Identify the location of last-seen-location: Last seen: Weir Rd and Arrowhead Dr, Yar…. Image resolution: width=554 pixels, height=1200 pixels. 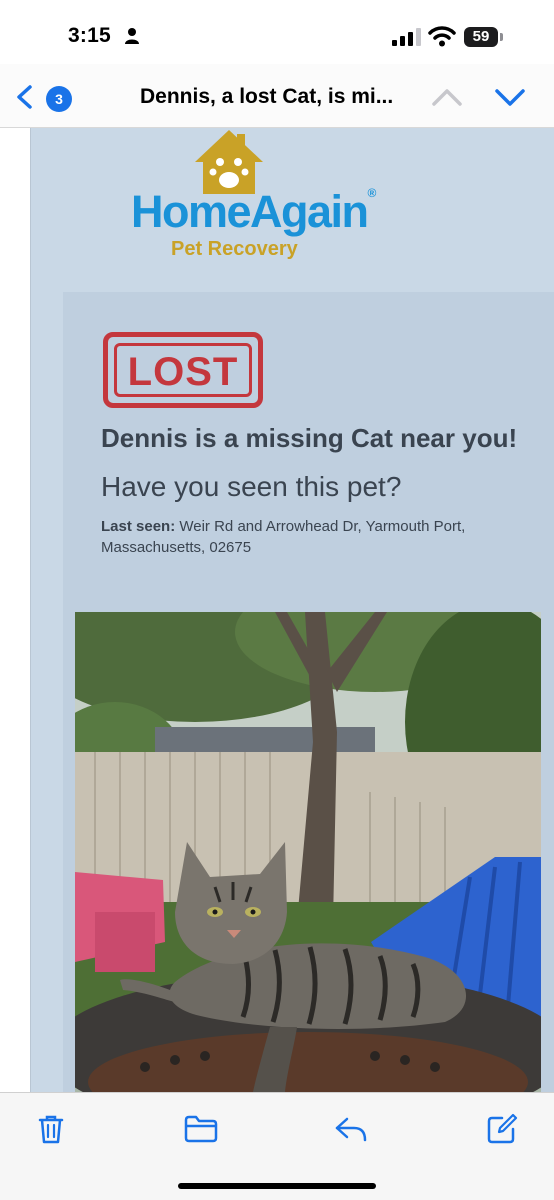
(311, 537).